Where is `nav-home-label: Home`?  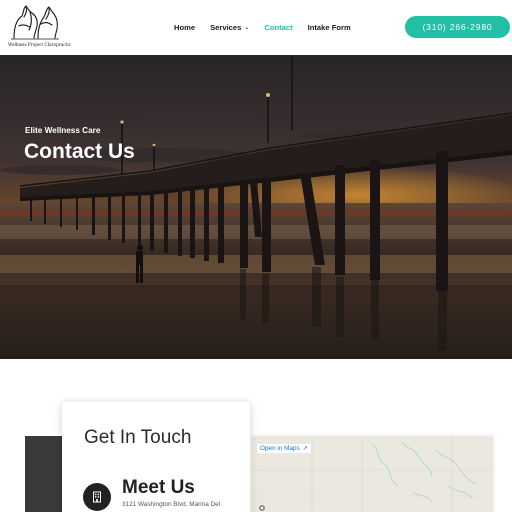 nav-home-label: Home is located at coordinates (185, 27).